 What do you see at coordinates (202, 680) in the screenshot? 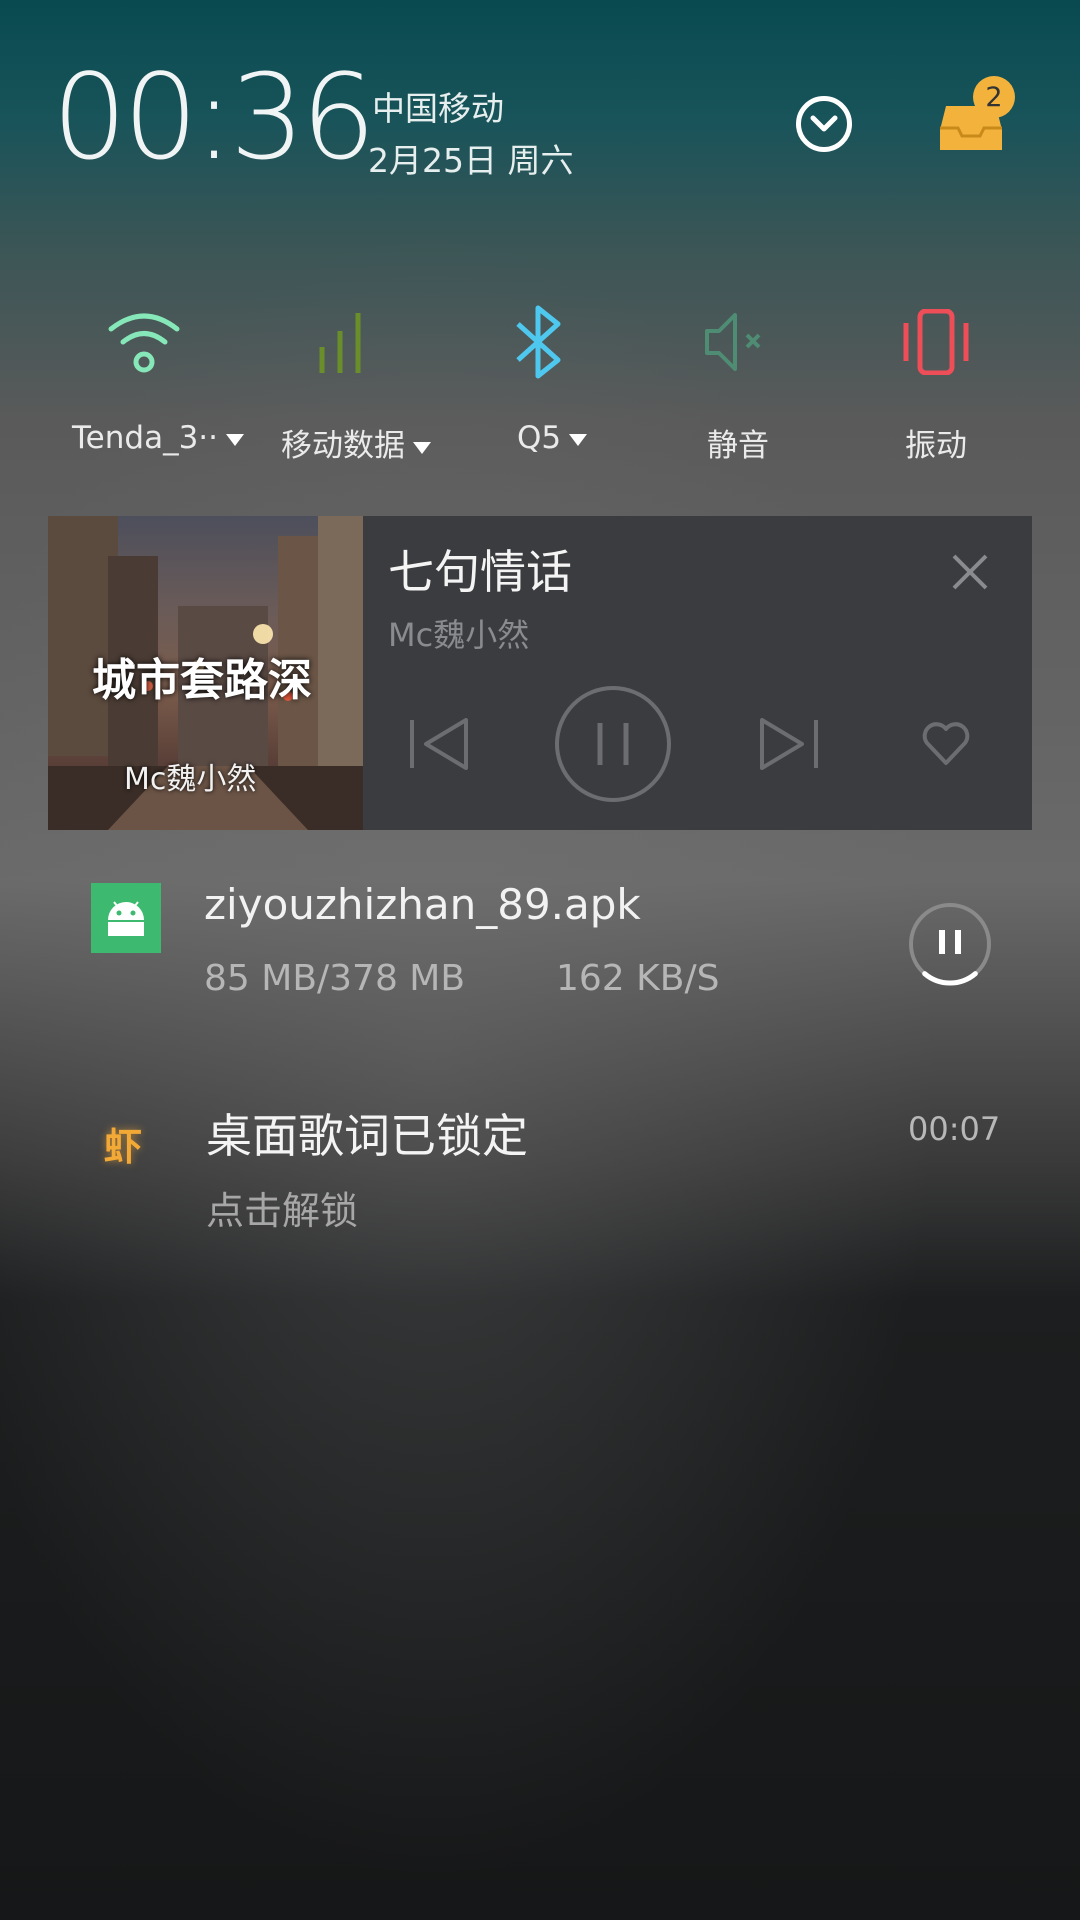
I see `album-title: 城市套路深` at bounding box center [202, 680].